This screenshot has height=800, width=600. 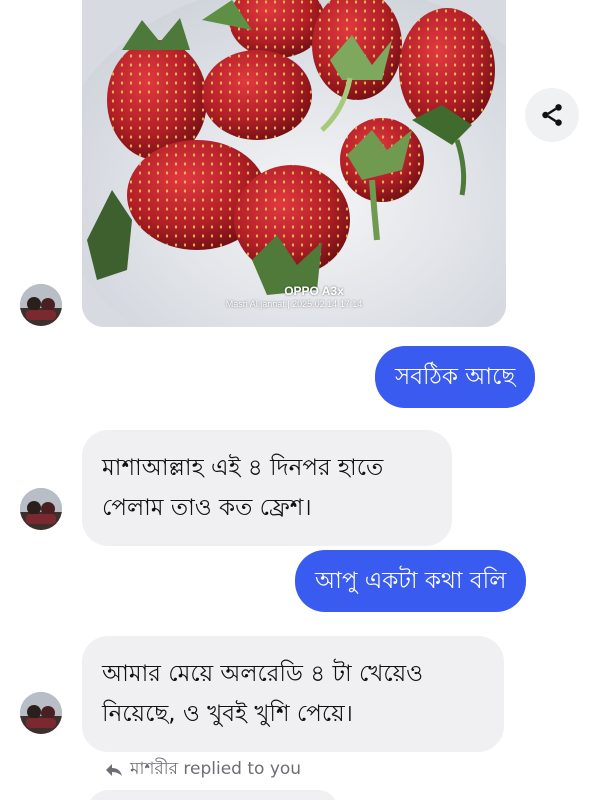 I want to click on outgoing-message: সবঠিক আছে, so click(x=455, y=377).